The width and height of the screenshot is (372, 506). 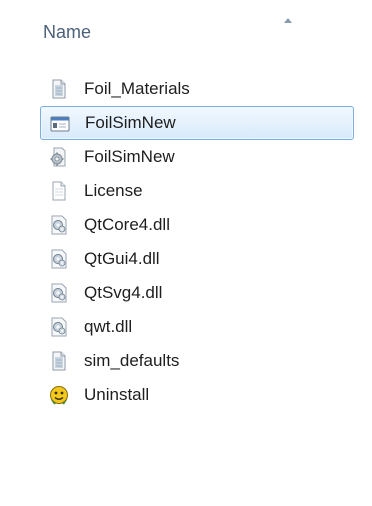 What do you see at coordinates (58, 157) in the screenshot?
I see `config-file-icon` at bounding box center [58, 157].